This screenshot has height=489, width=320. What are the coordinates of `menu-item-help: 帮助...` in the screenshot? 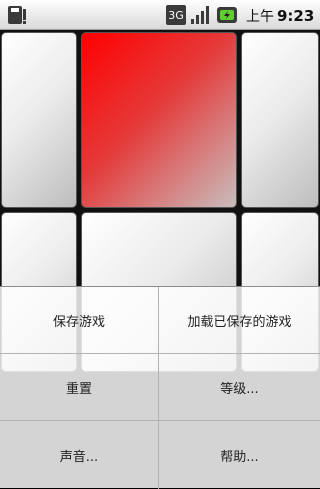 It's located at (239, 455).